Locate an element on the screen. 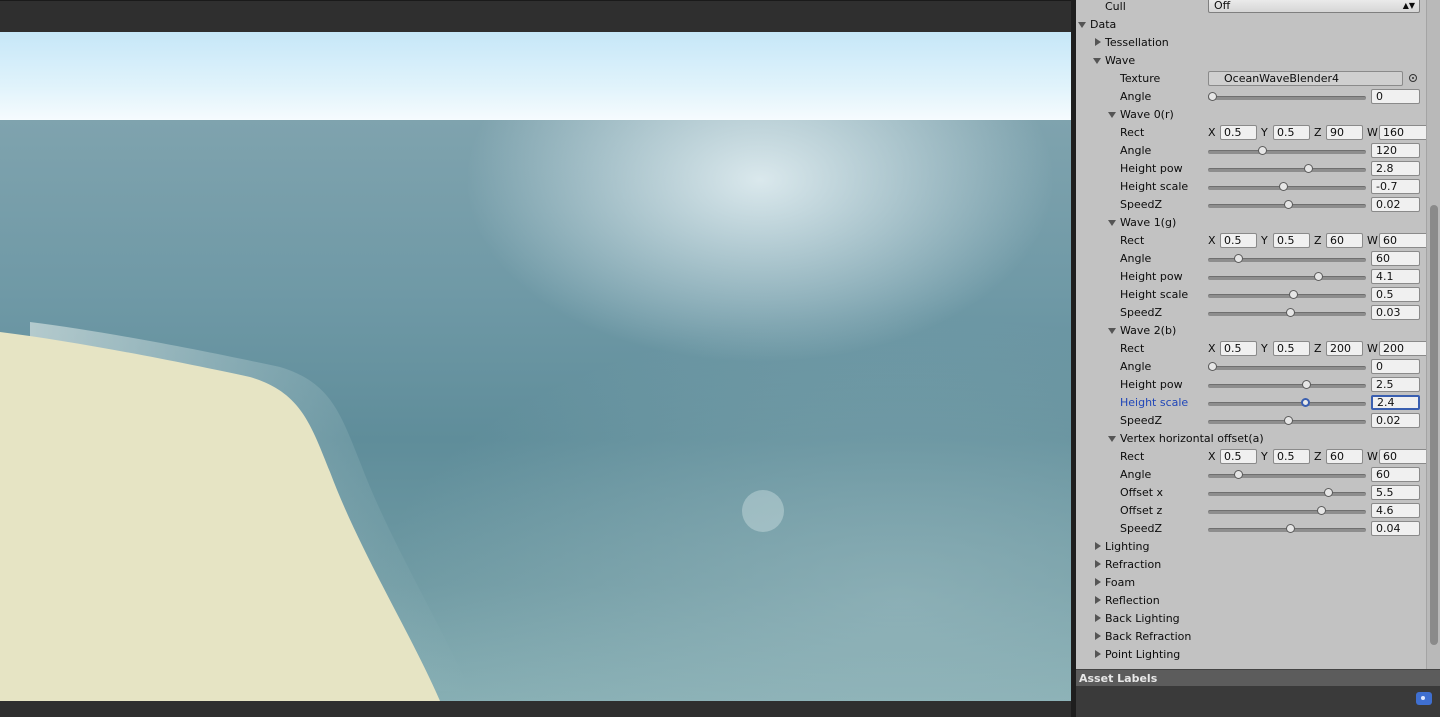 The height and width of the screenshot is (717, 1440). rect-w-field: 160 is located at coordinates (1405, 132).